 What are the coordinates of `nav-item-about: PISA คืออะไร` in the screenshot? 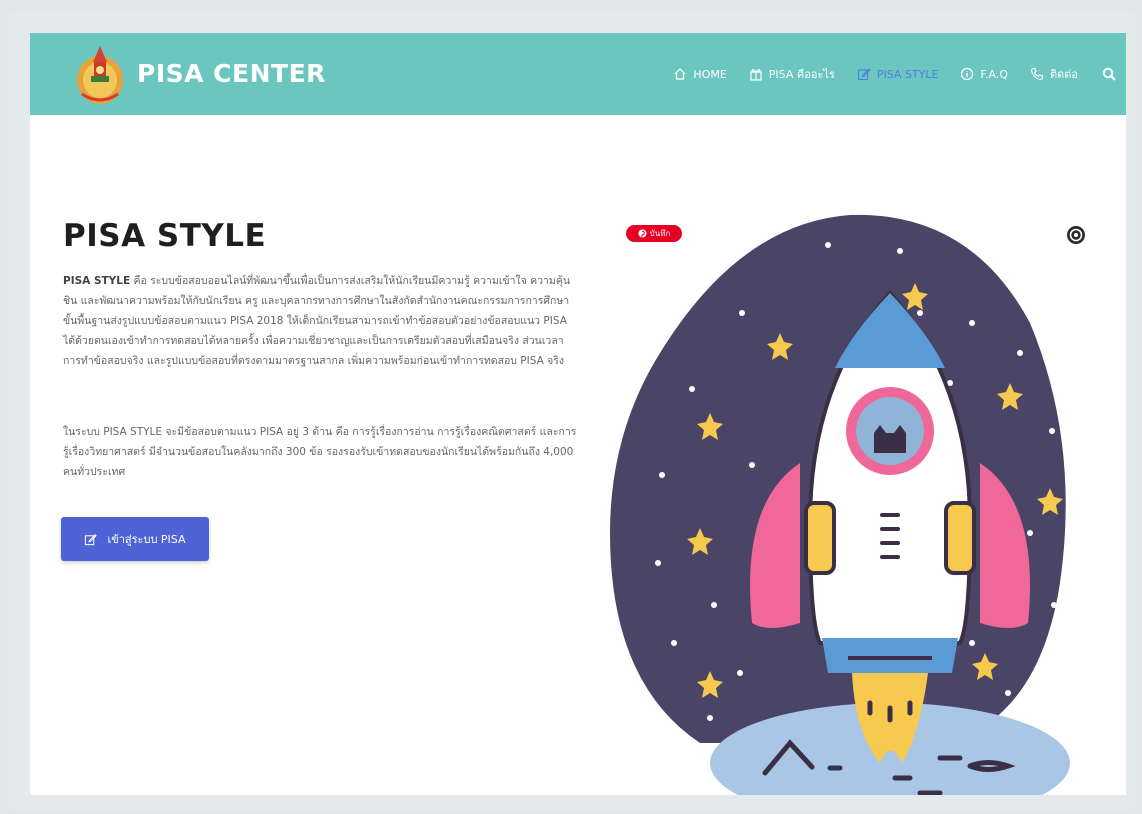 It's located at (792, 74).